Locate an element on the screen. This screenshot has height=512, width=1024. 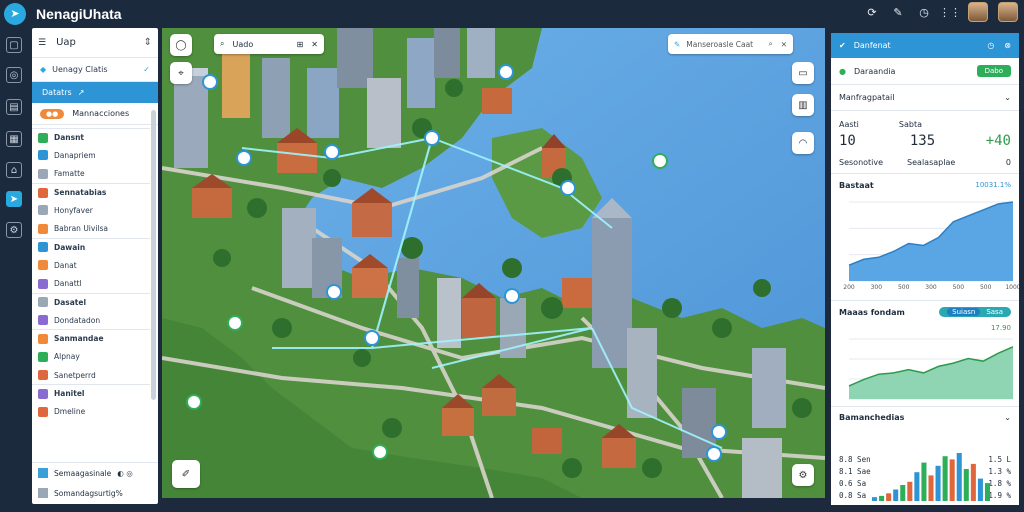
badge-row: ●● Mannacciones is located at coordinates (95, 114).